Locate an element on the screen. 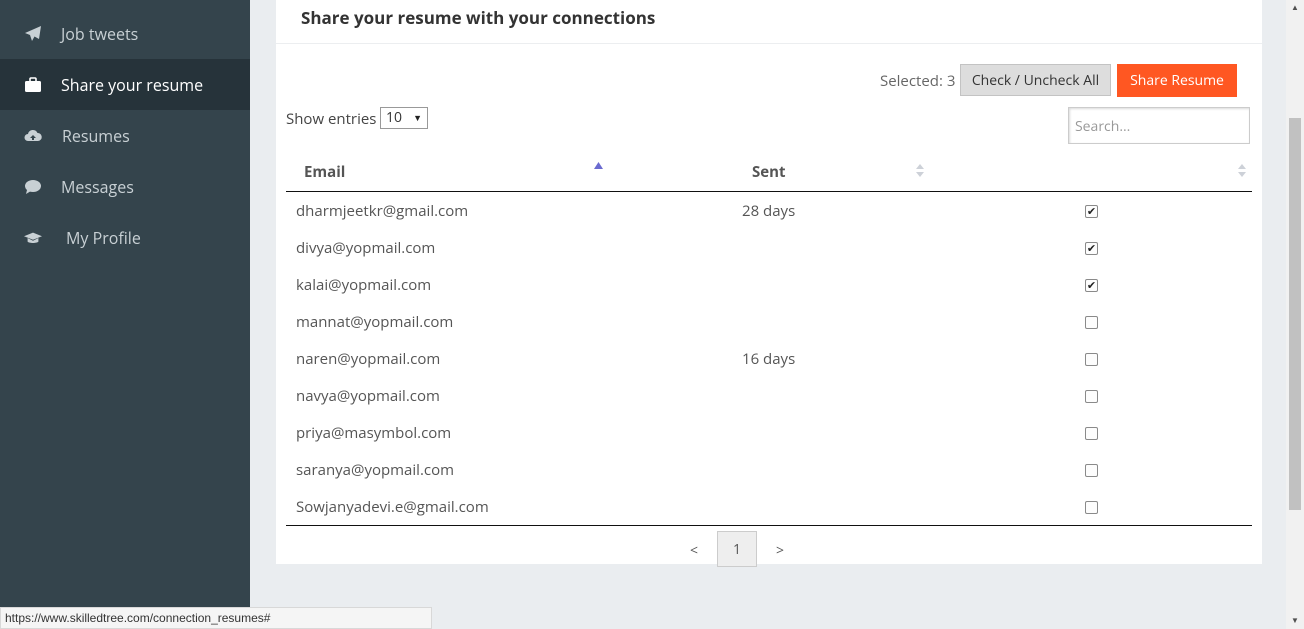  sent-cell: 16 days is located at coordinates (769, 359).